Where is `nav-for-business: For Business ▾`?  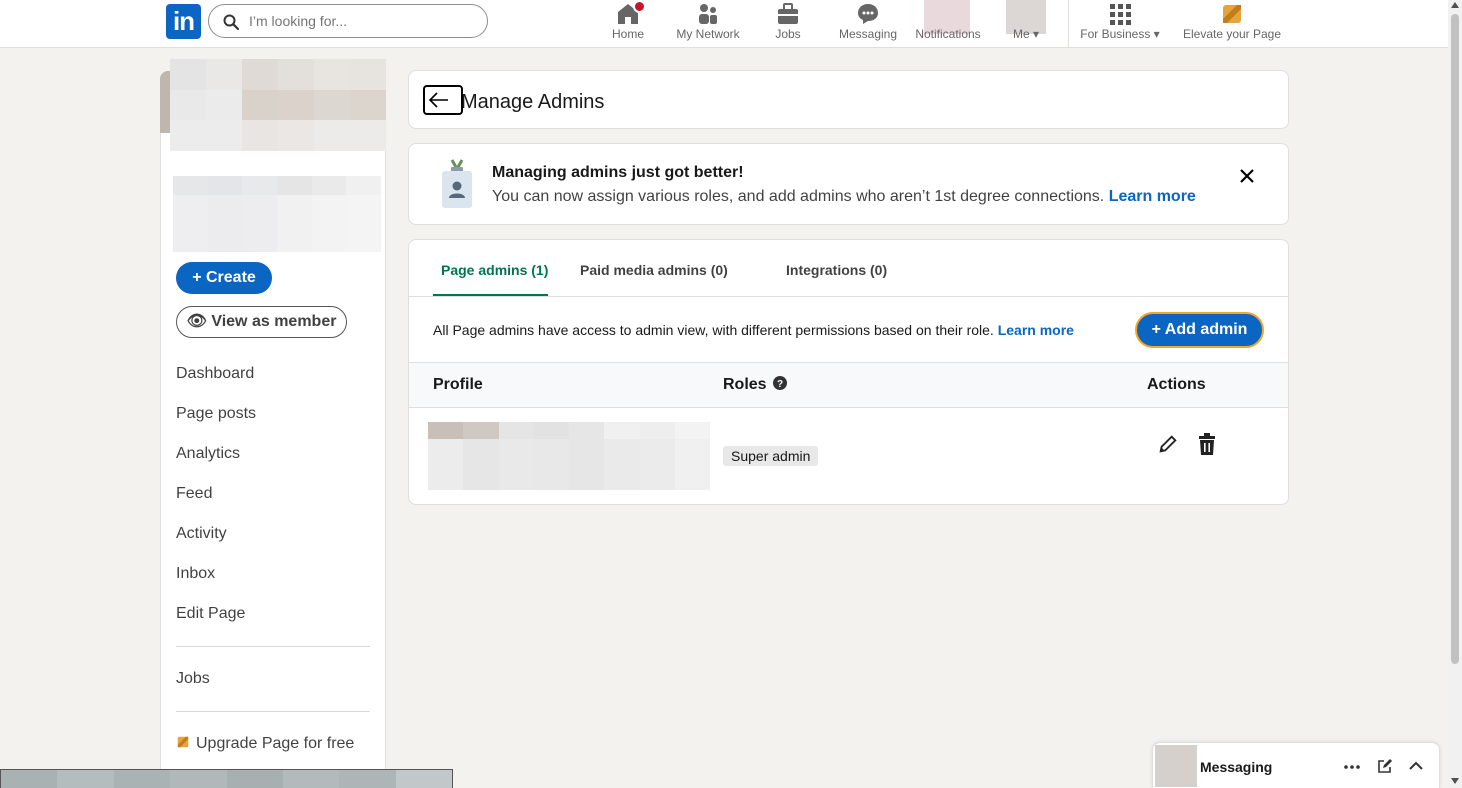 nav-for-business: For Business ▾ is located at coordinates (1120, 24).